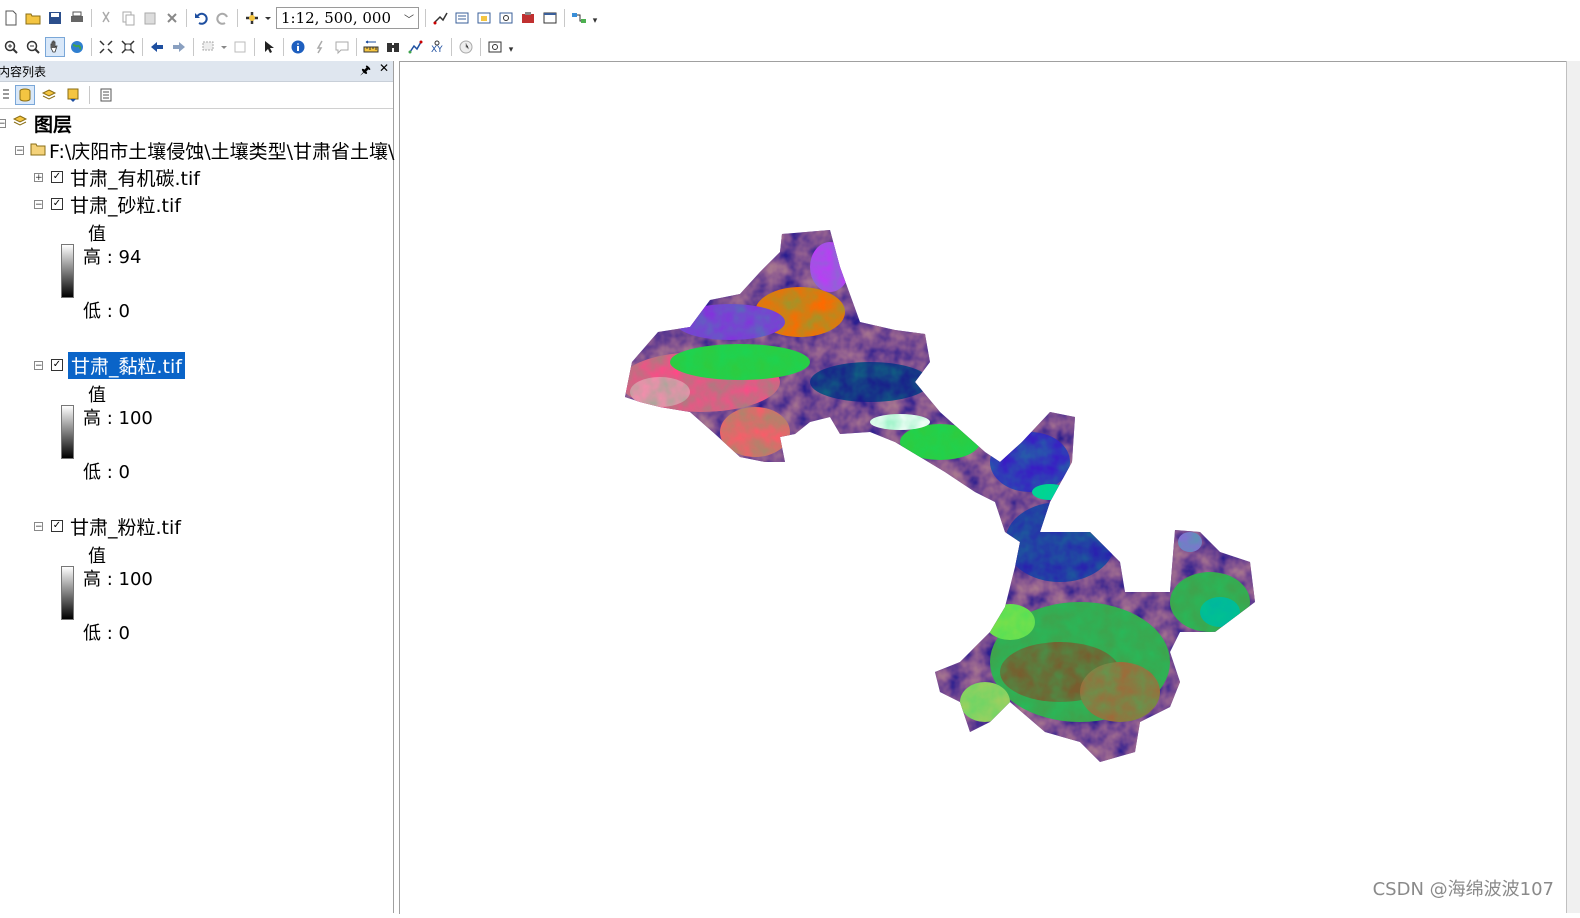 The height and width of the screenshot is (918, 1580). I want to click on measure-icon, so click(371, 47).